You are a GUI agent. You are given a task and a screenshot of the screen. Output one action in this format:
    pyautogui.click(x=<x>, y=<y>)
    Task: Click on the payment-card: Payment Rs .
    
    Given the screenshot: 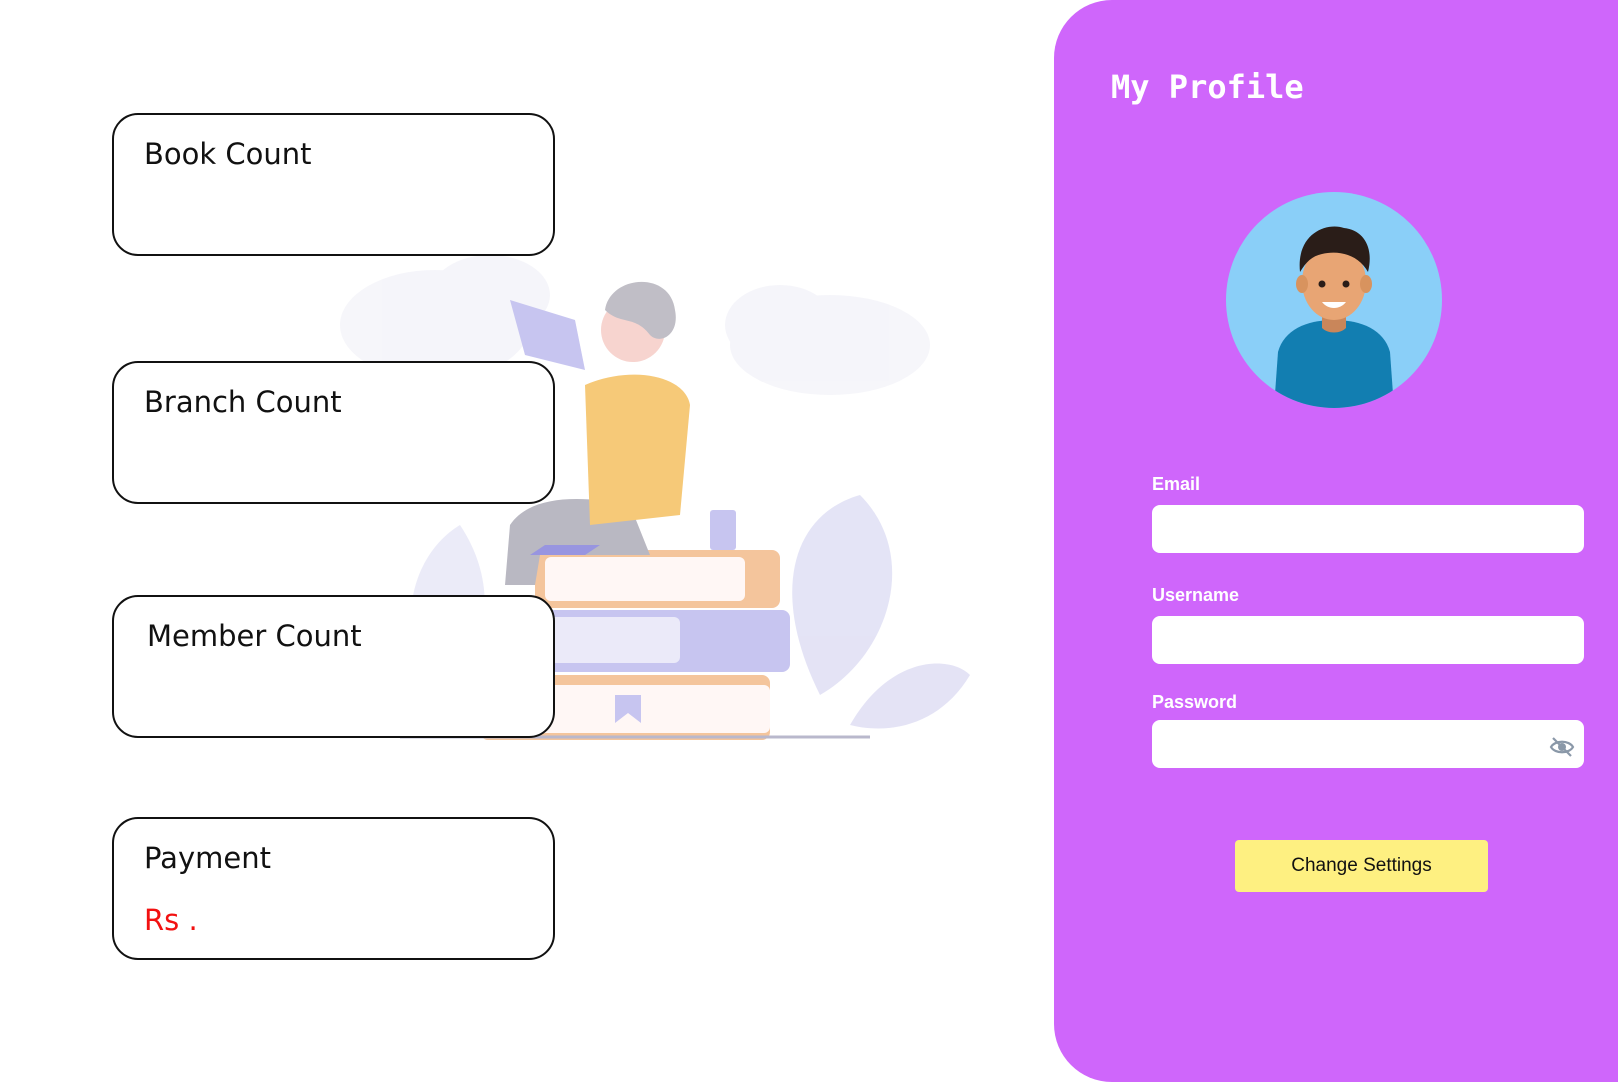 What is the action you would take?
    pyautogui.click(x=333, y=888)
    